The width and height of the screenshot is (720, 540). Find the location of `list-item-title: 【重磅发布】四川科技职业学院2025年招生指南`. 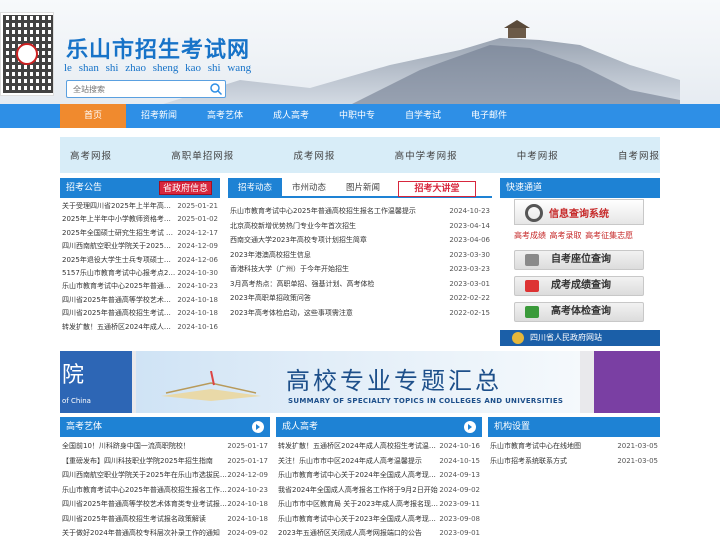

list-item-title: 【重磅发布】四川科技职业学院2025年招生指南 is located at coordinates (136, 461).